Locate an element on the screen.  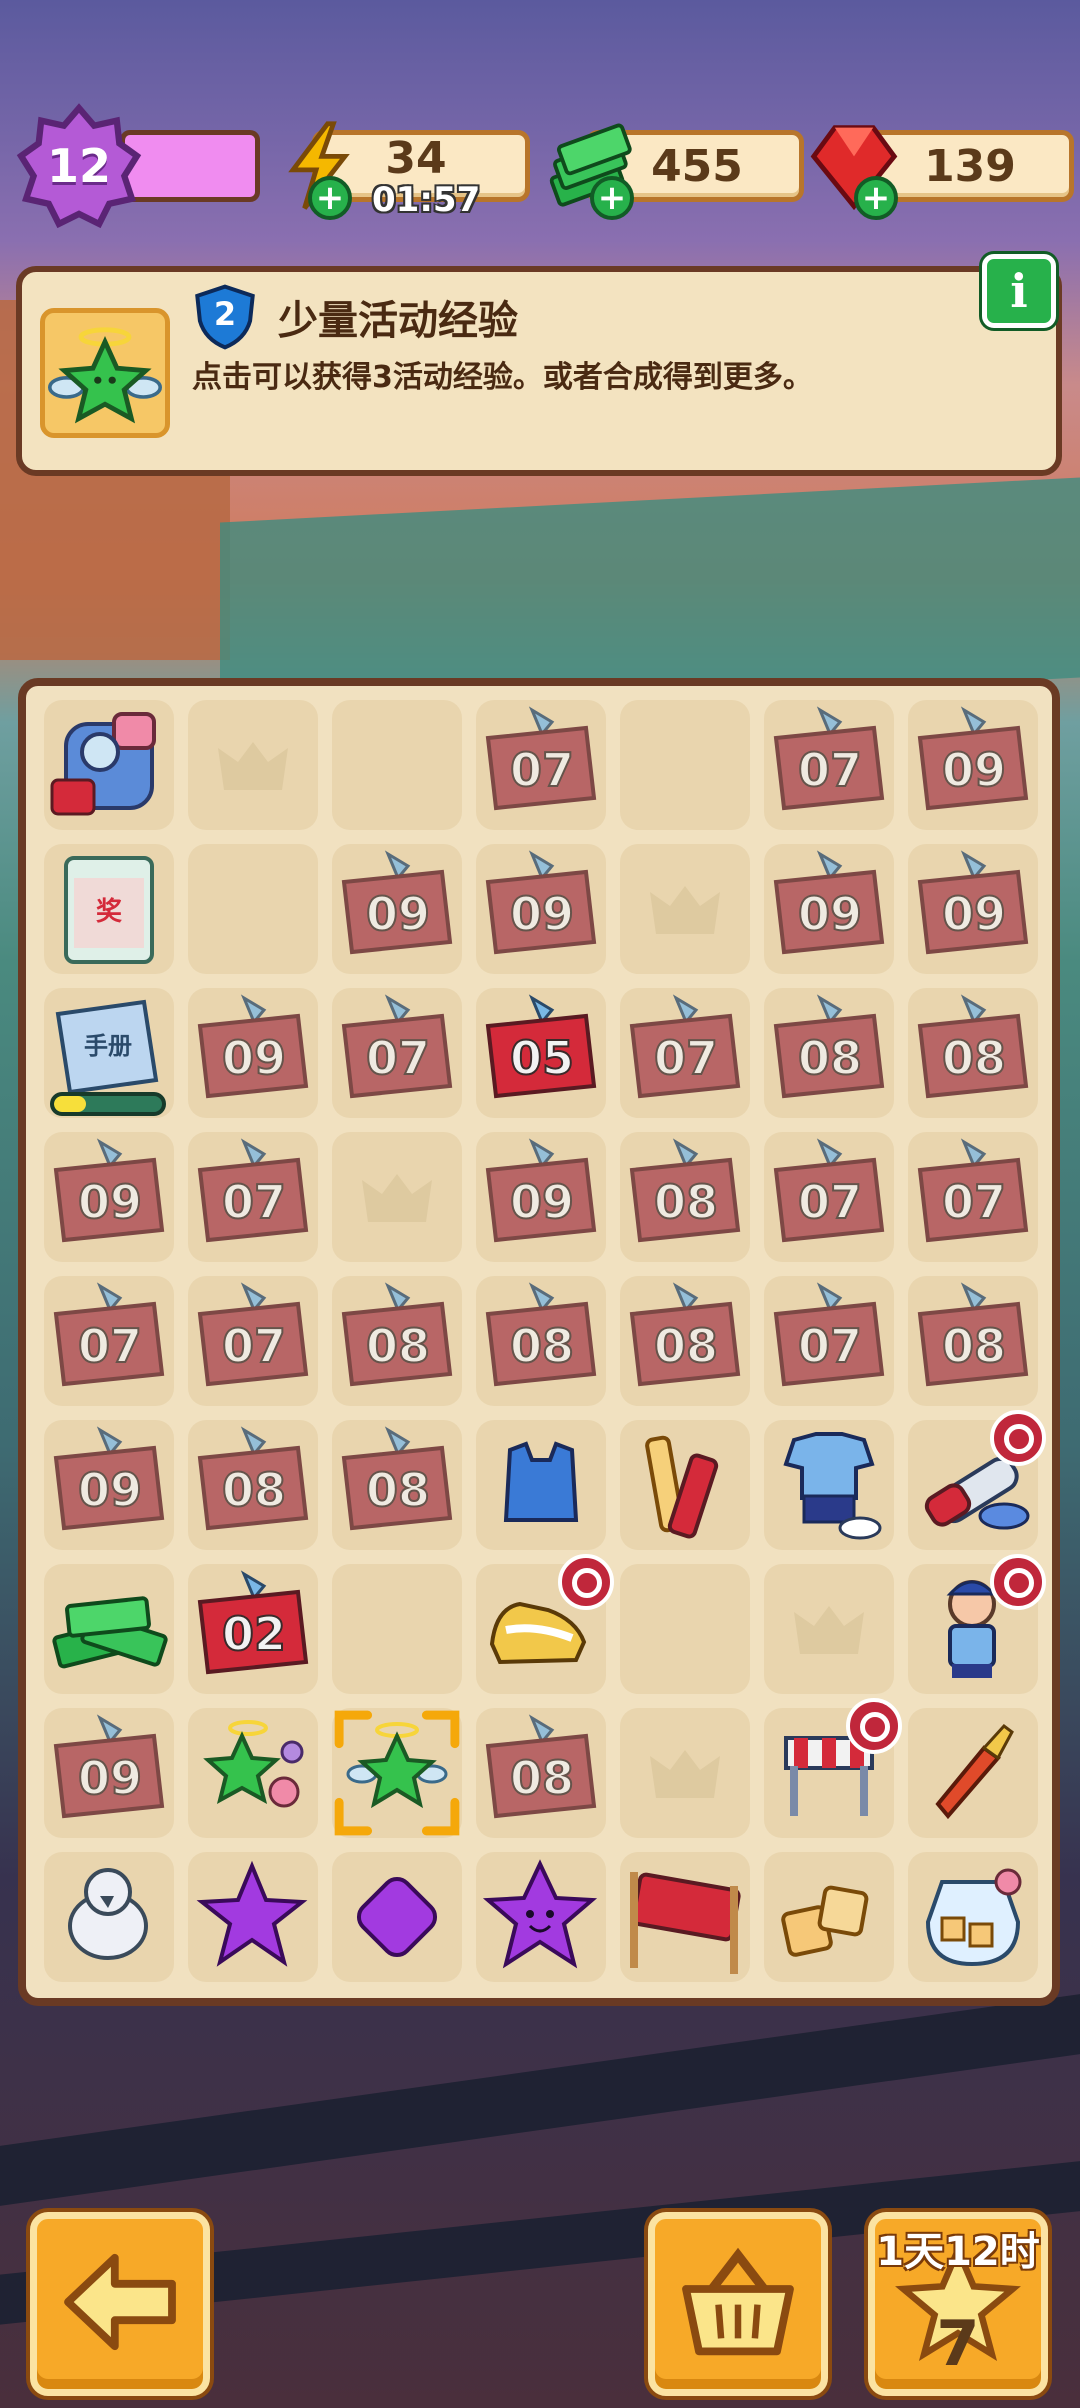
level-number: 12 is located at coordinates (79, 166).